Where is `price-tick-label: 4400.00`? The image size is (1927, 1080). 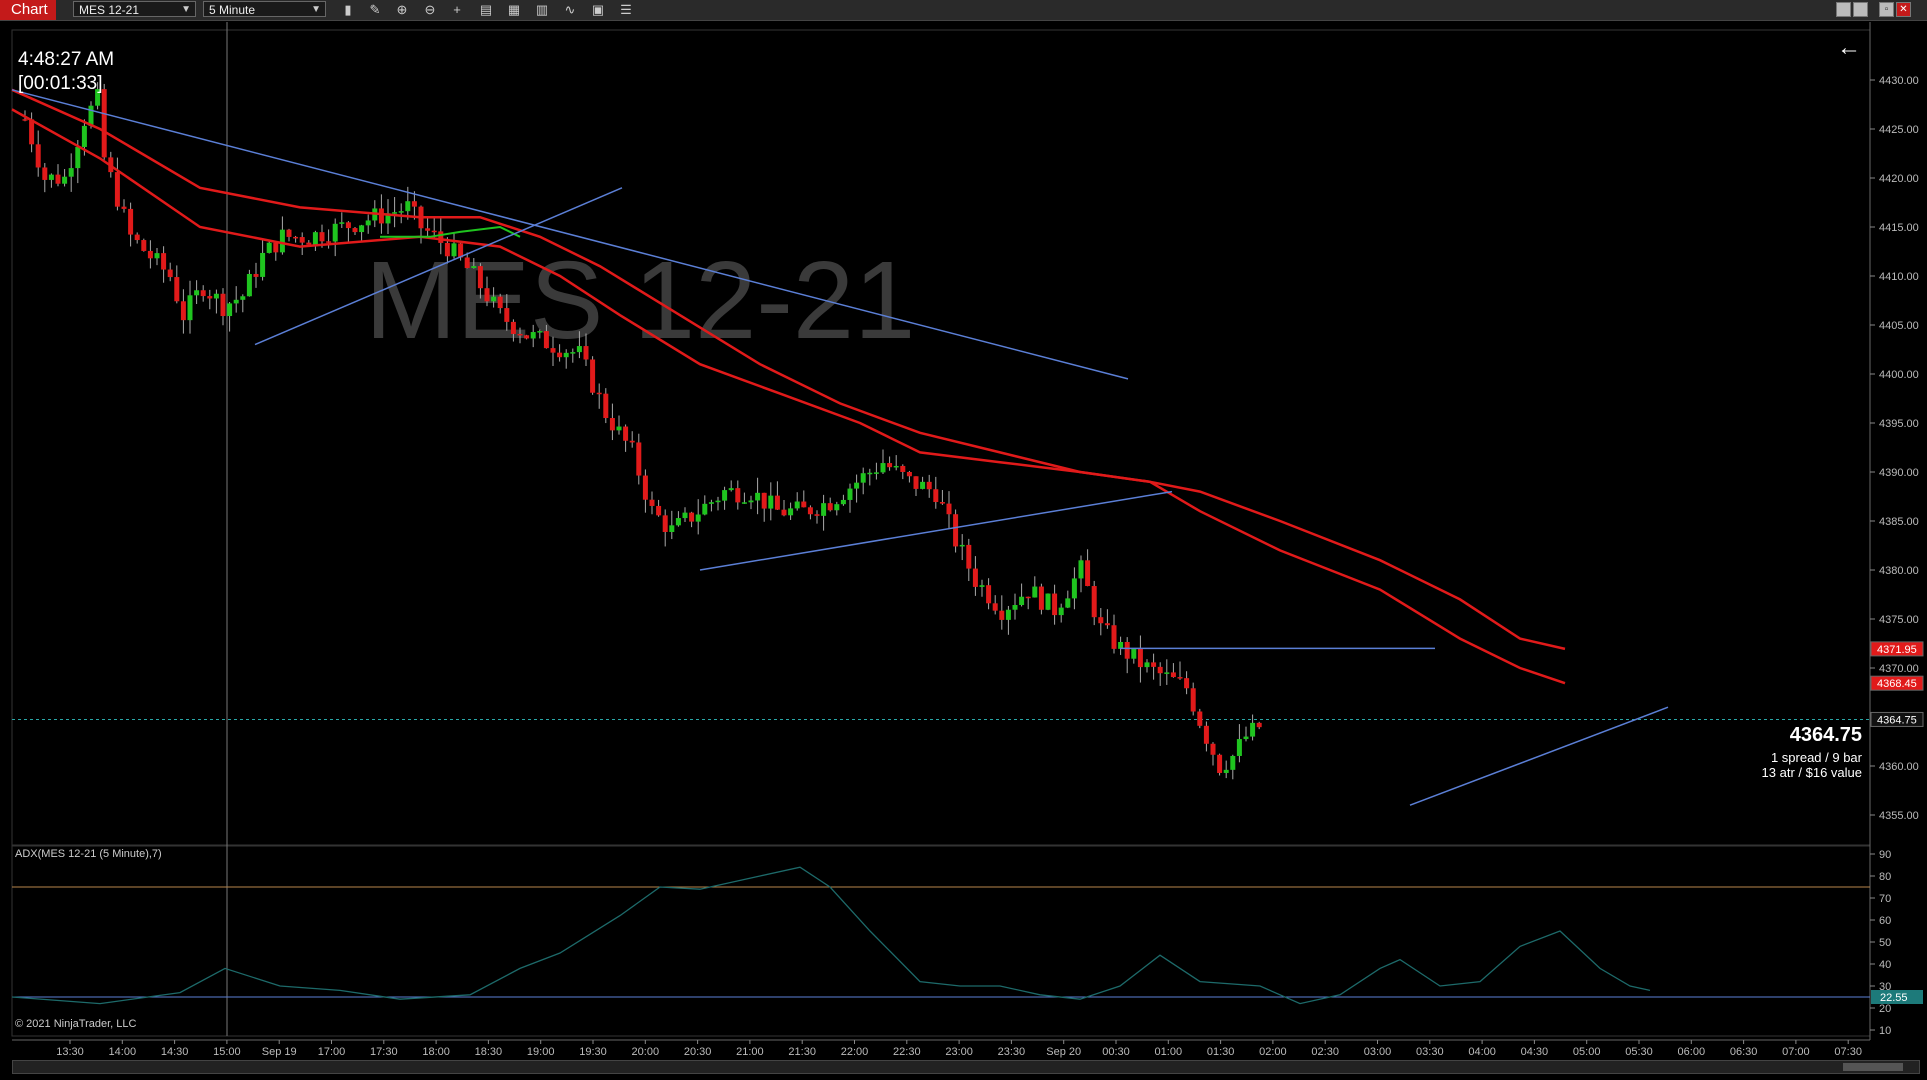
price-tick-label: 4400.00 is located at coordinates (1899, 375).